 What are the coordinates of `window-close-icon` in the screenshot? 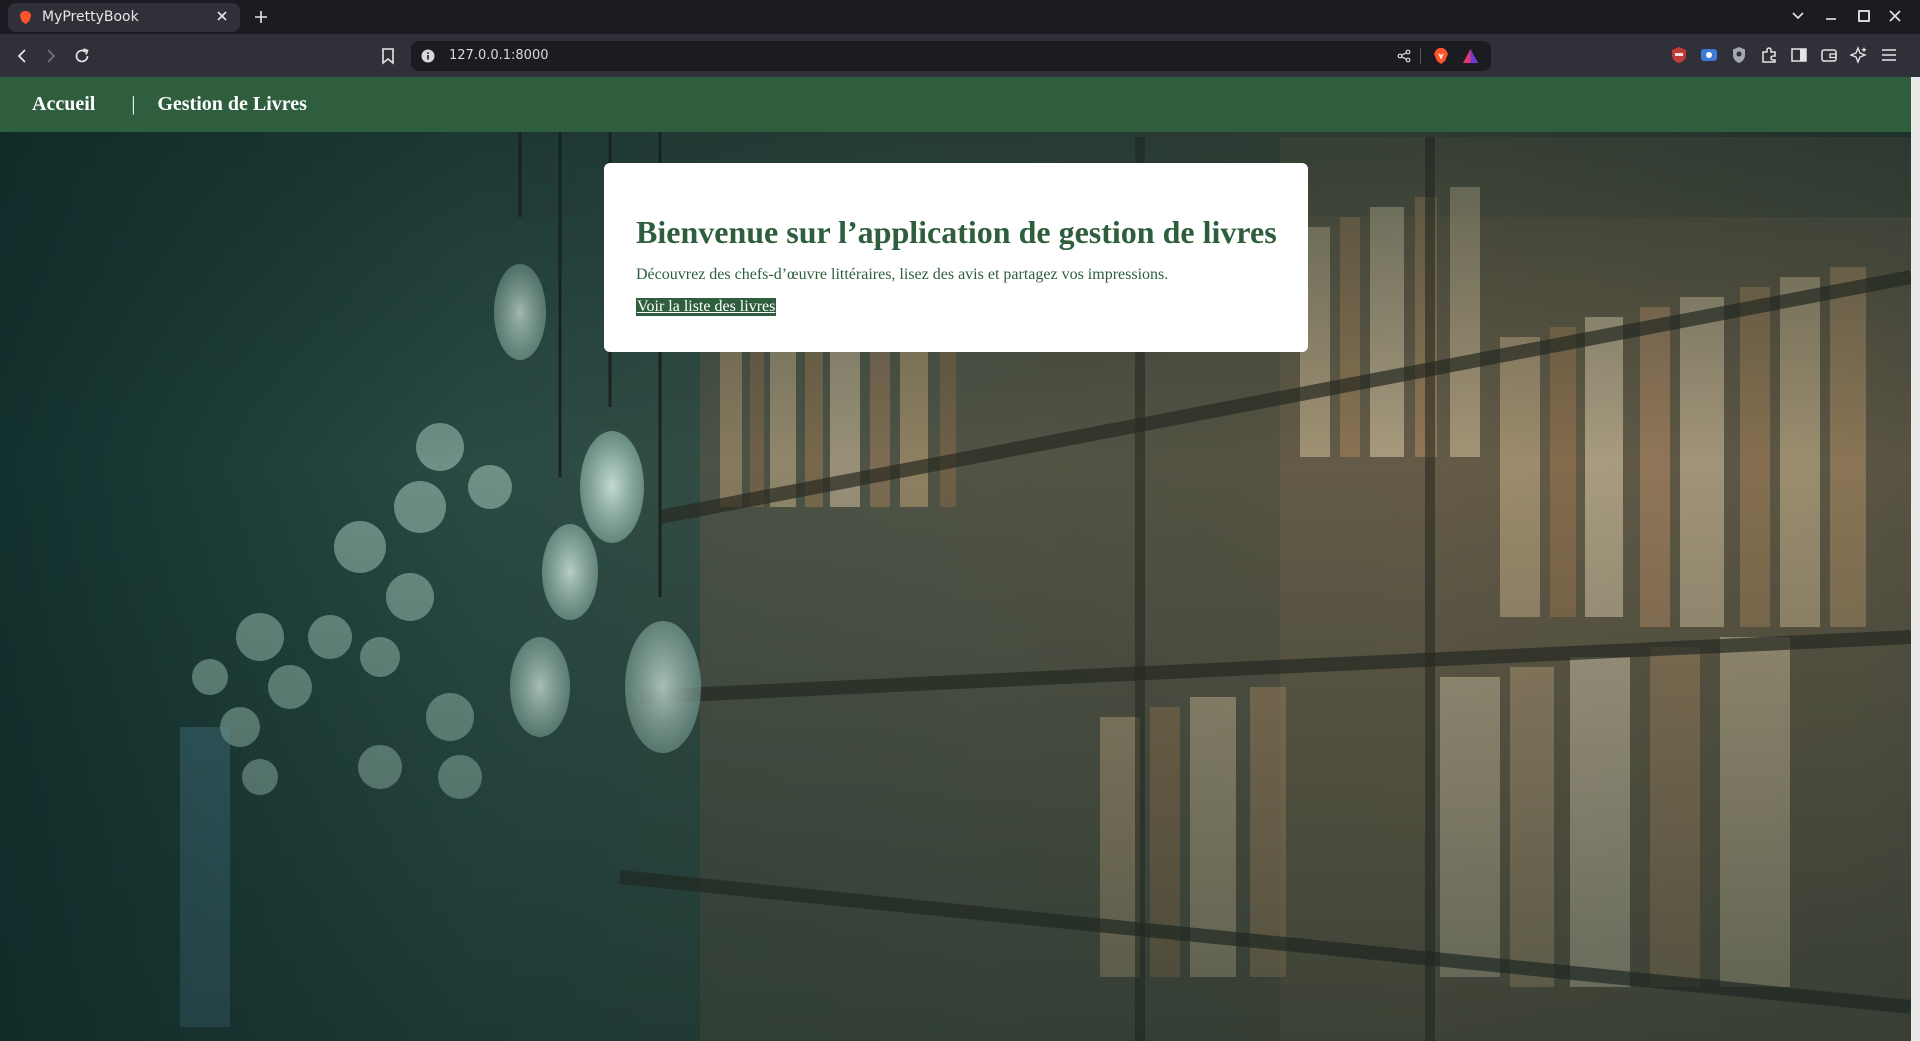 It's located at (1895, 16).